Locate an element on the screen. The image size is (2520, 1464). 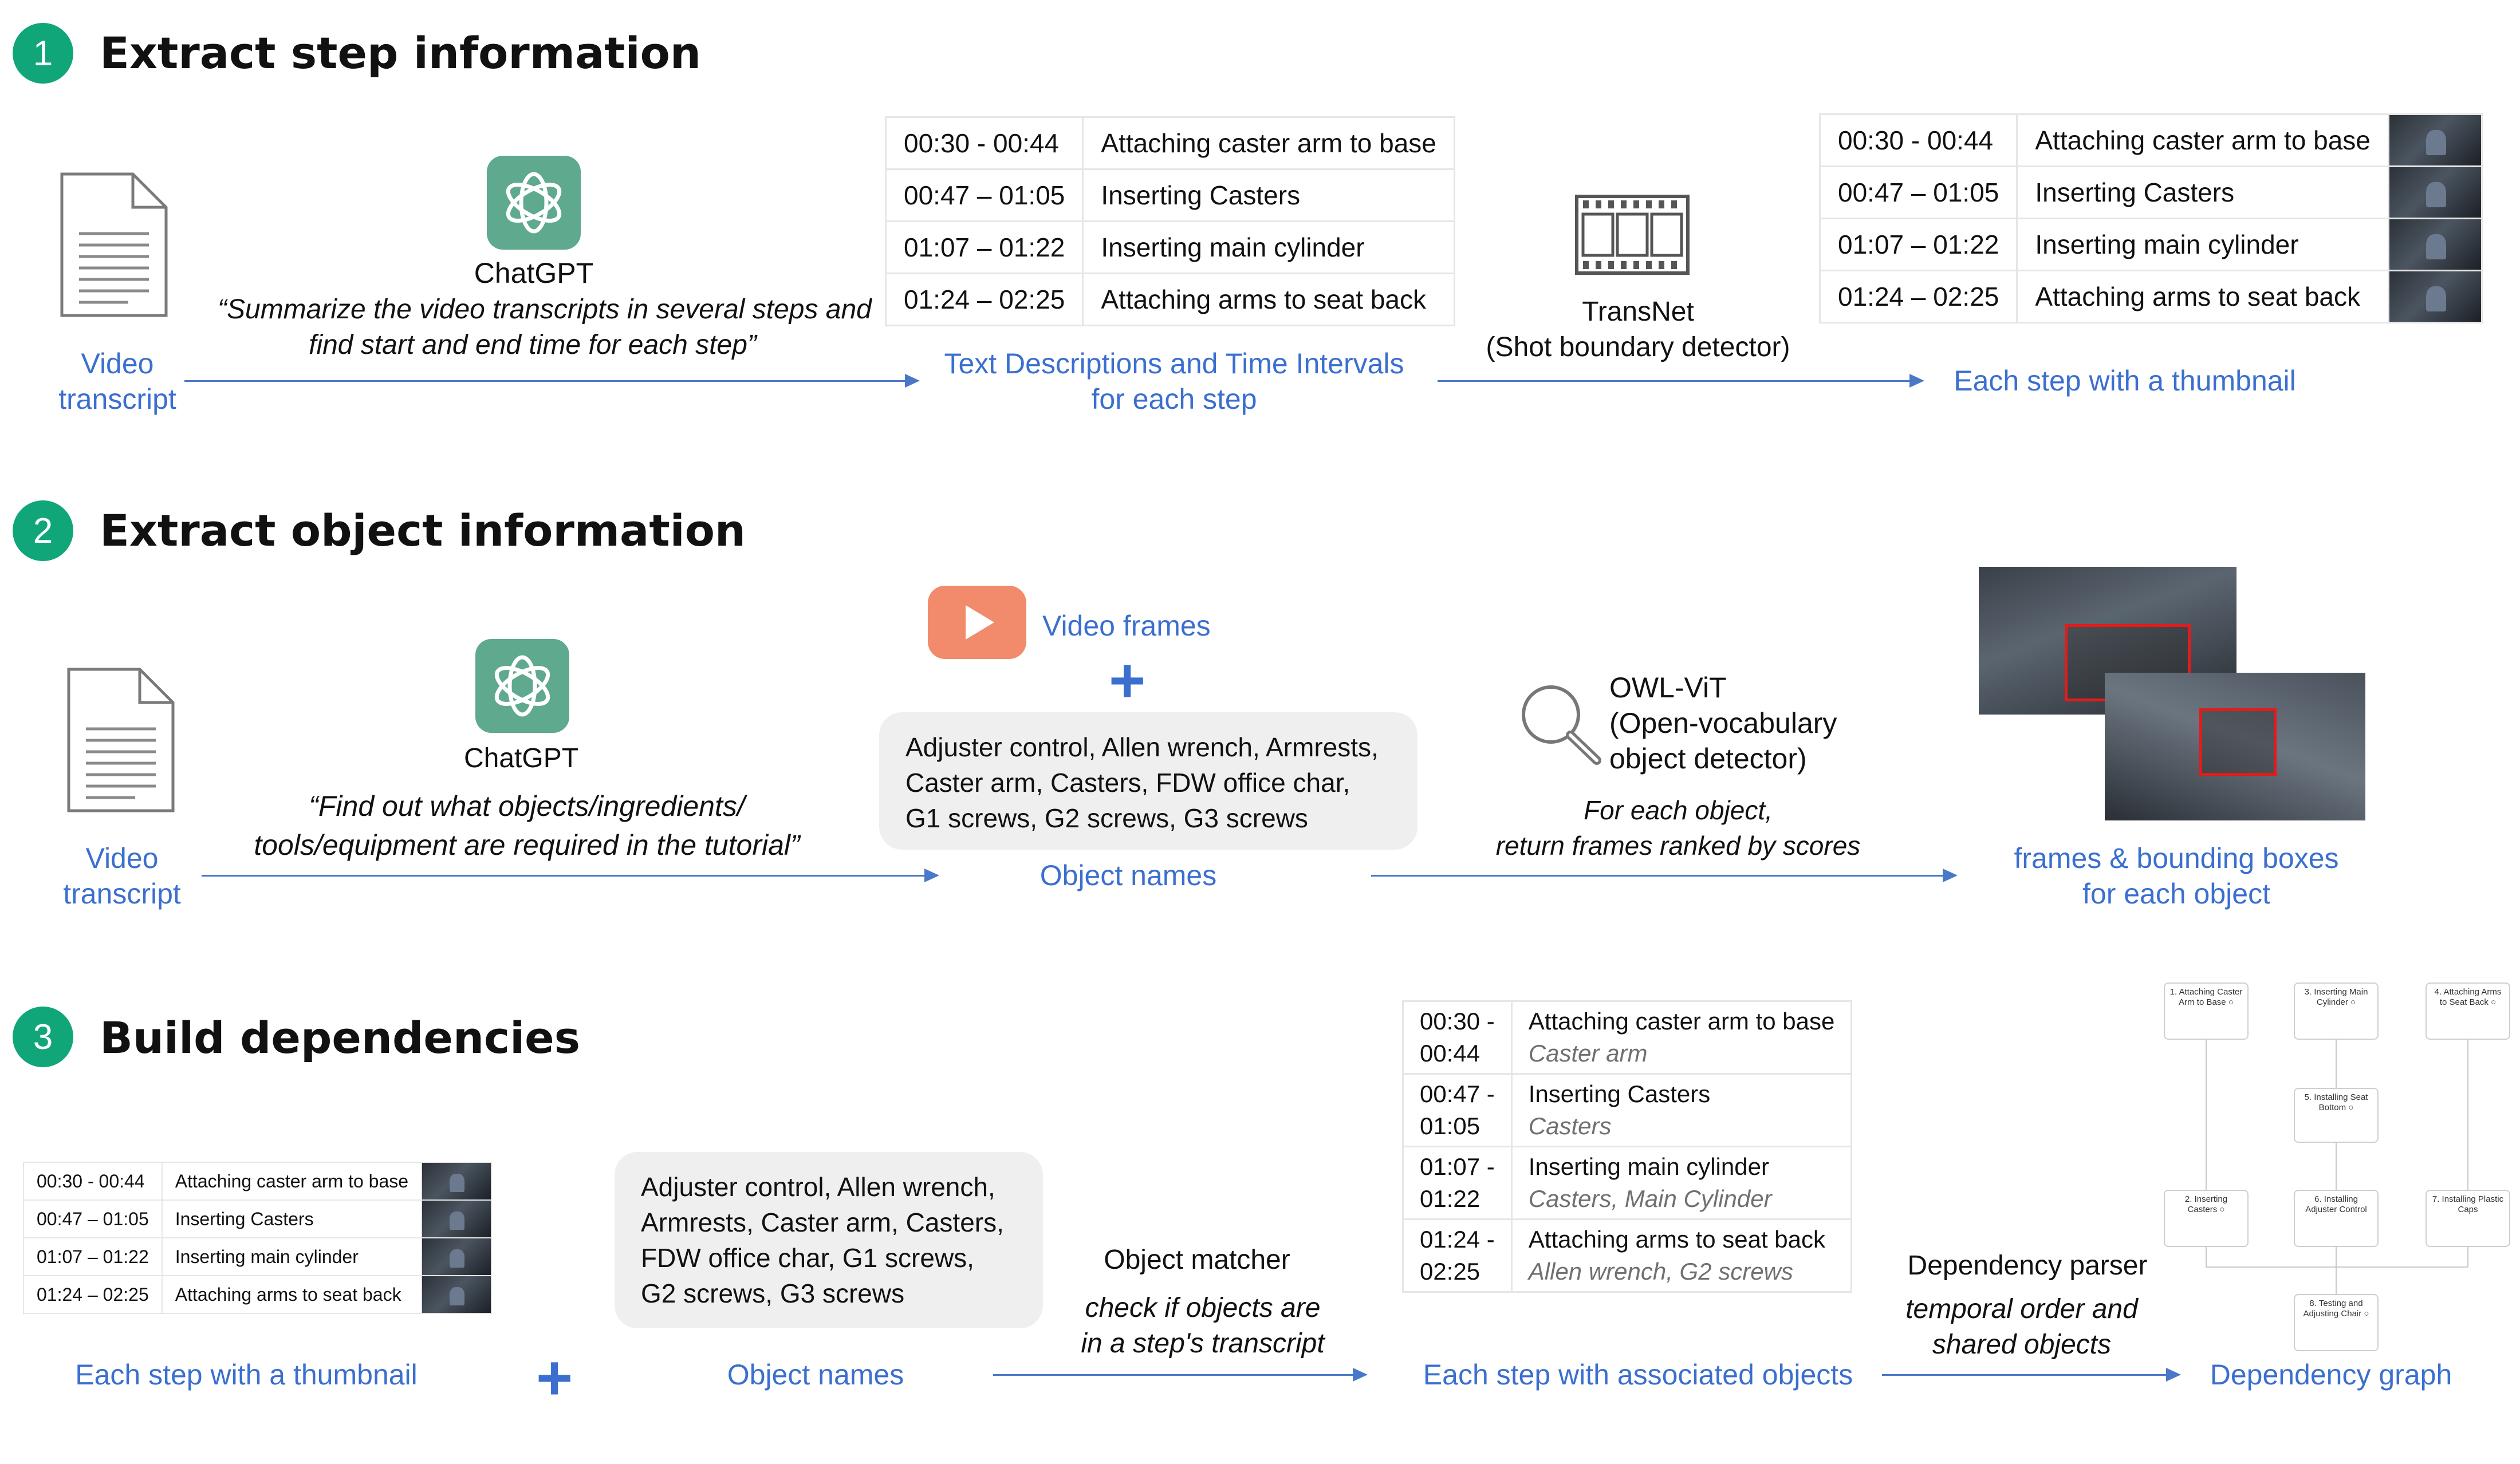
graph-node: 1. Attaching Caster Arm to Base ○ is located at coordinates (2206, 1011).